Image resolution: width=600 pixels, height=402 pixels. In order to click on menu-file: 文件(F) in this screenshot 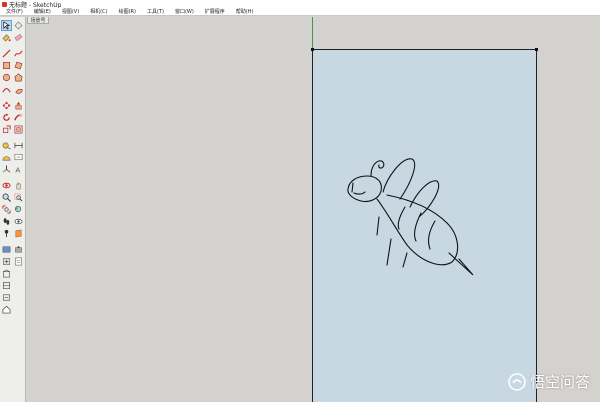, I will do `click(14, 11)`.